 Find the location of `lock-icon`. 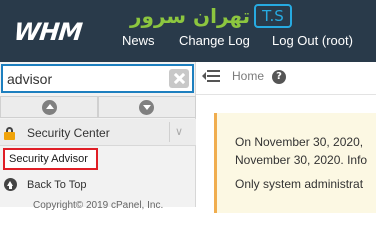

lock-icon is located at coordinates (9, 133).